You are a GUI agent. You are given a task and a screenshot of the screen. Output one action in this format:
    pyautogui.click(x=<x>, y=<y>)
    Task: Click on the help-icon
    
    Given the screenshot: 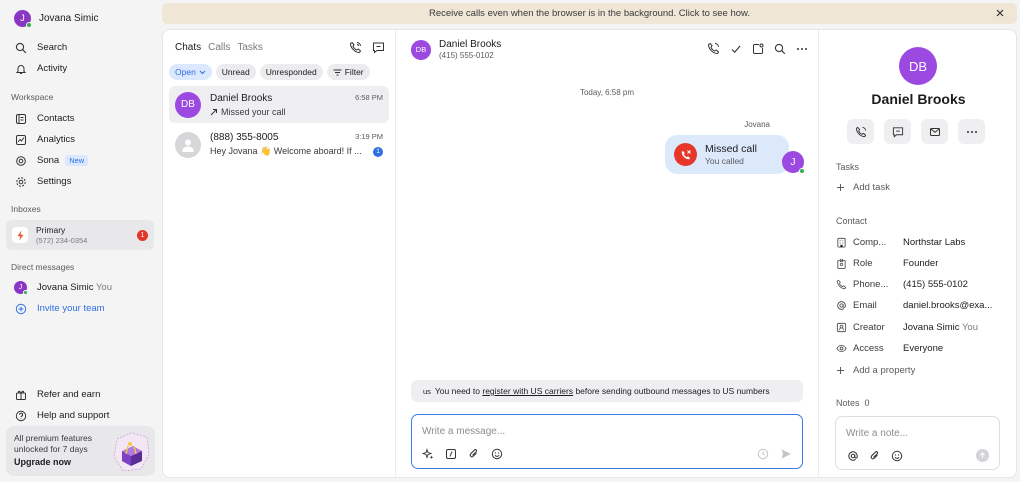 What is the action you would take?
    pyautogui.click(x=20, y=415)
    